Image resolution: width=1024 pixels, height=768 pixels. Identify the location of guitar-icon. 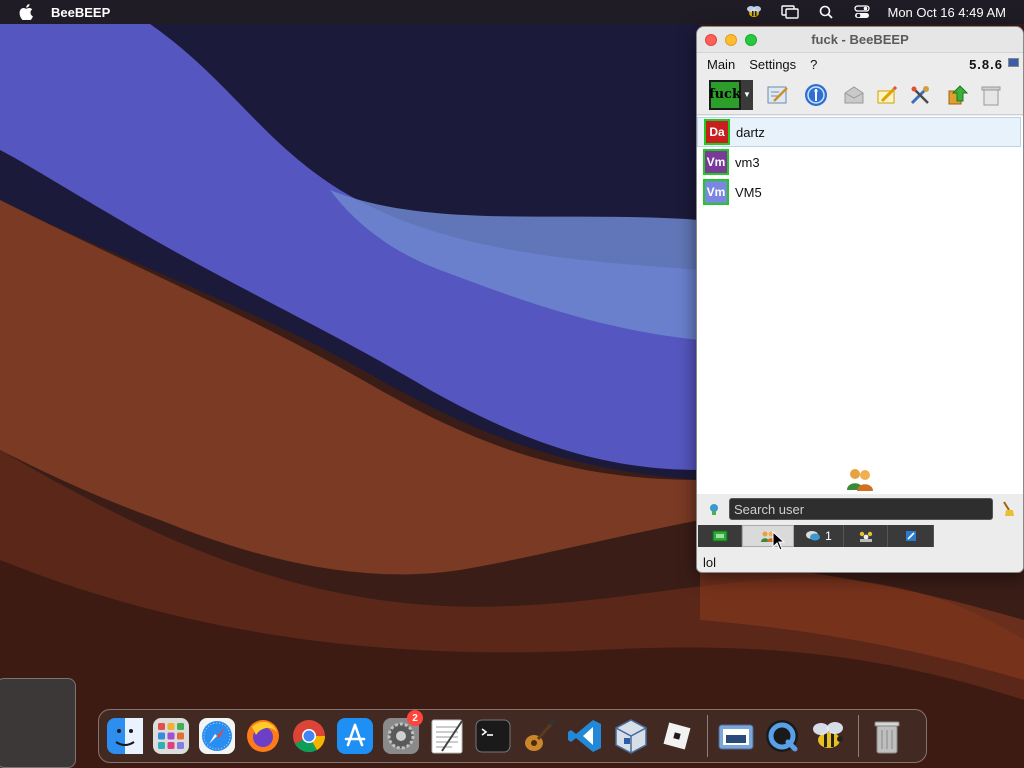
(539, 736).